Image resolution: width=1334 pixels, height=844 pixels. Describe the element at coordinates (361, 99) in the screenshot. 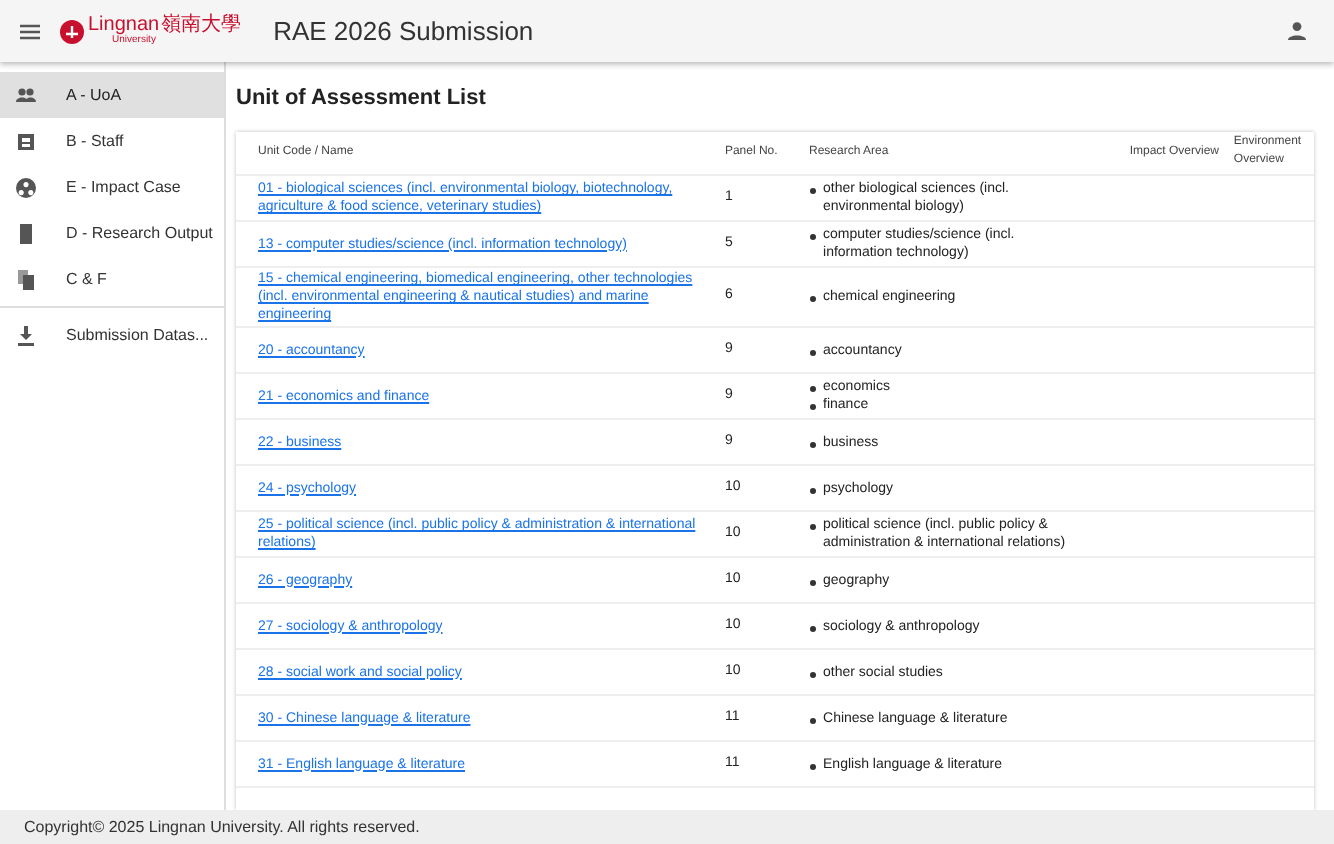

I see `page-title: Unit of Assessment List` at that location.